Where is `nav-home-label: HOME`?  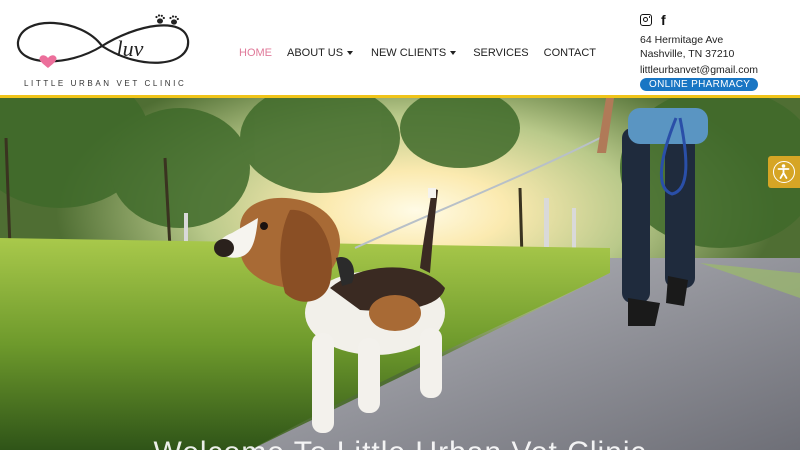
nav-home-label: HOME is located at coordinates (255, 53).